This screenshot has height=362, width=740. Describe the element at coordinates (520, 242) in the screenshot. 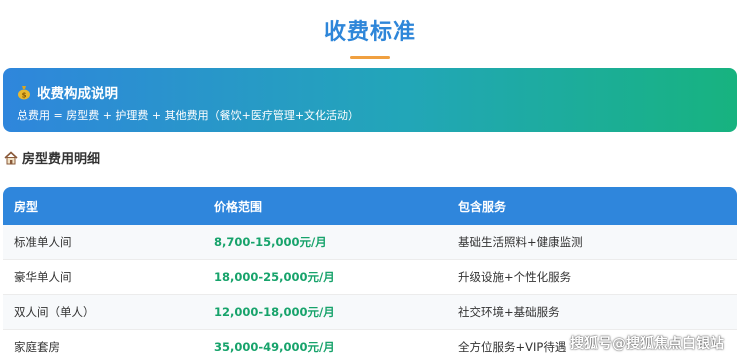

I see `services-cell: 基础生活照料+健康监测` at that location.